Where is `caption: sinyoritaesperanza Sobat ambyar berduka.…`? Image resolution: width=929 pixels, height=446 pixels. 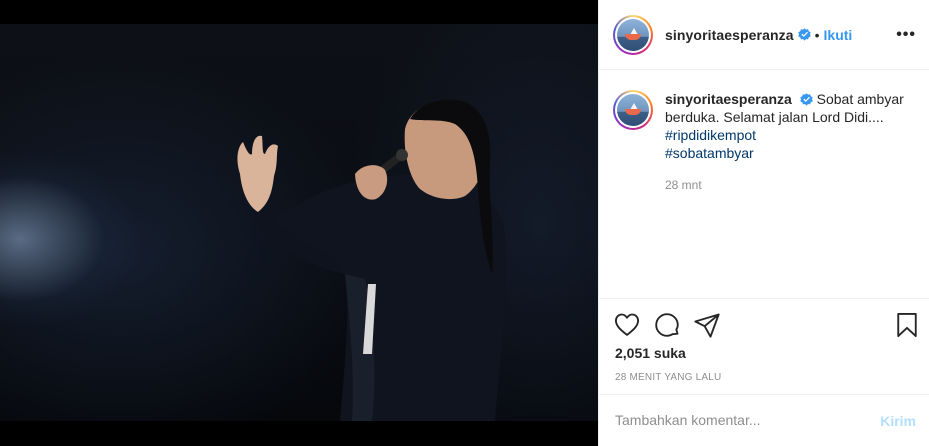 caption: sinyoritaesperanza Sobat ambyar berduka.… is located at coordinates (765, 142).